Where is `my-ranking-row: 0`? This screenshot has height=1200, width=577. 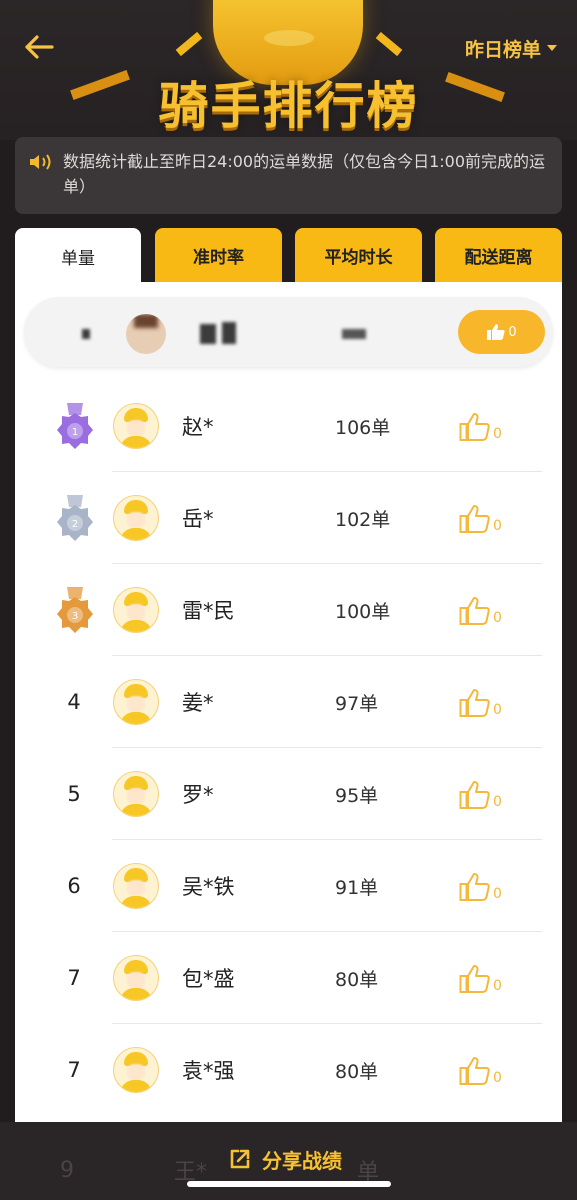
my-ranking-row: 0 is located at coordinates (288, 332).